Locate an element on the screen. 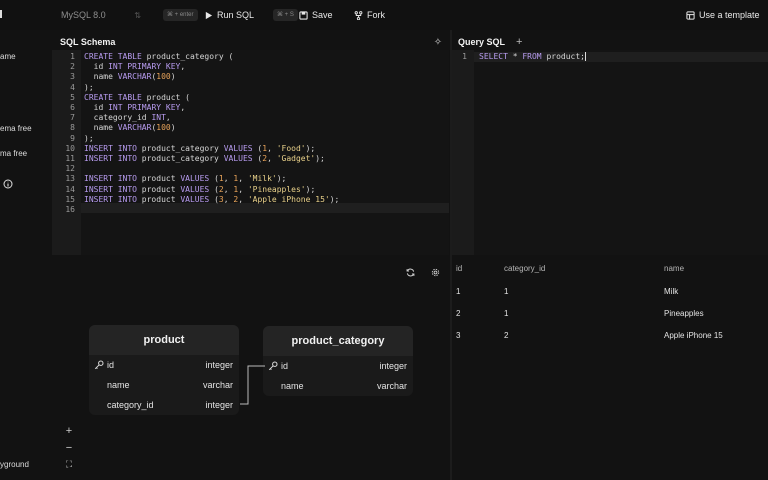 The width and height of the screenshot is (768, 480). results-cell: Milk is located at coordinates (671, 291).